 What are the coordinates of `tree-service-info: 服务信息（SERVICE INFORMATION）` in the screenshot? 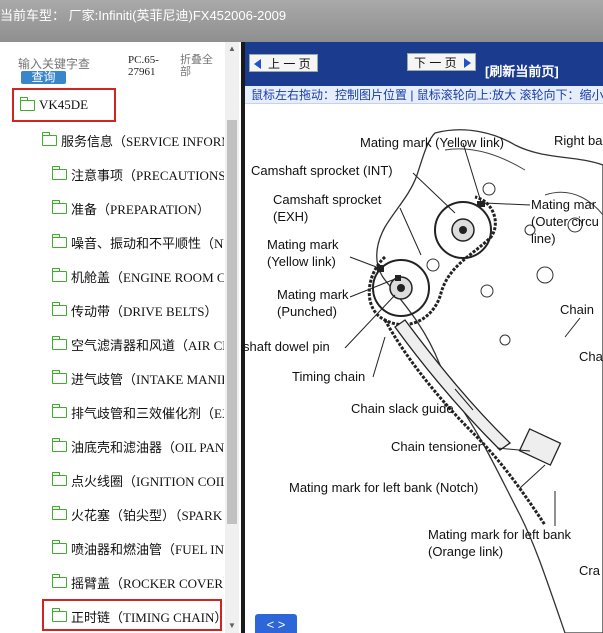 It's located at (133, 140).